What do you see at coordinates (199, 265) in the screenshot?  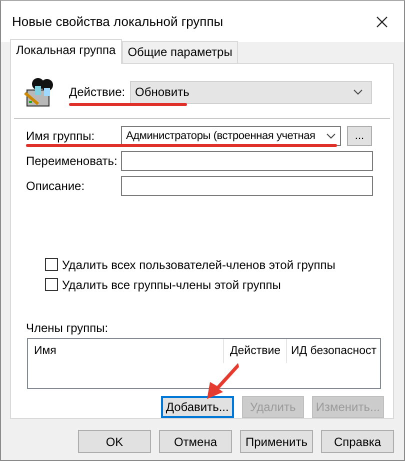 I see `checkbox-label: Удалить всех пользователей-членов этой группы` at bounding box center [199, 265].